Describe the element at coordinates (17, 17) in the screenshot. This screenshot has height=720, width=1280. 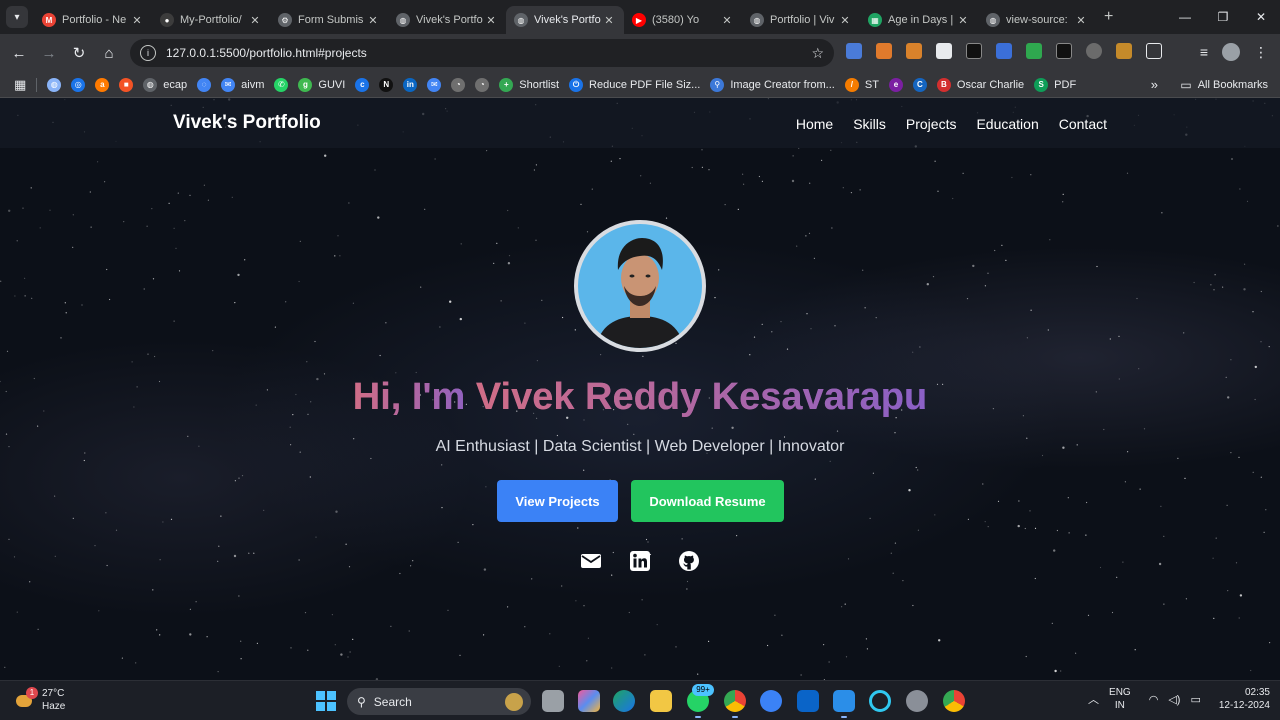
I see `tab-search-button: ▾` at that location.